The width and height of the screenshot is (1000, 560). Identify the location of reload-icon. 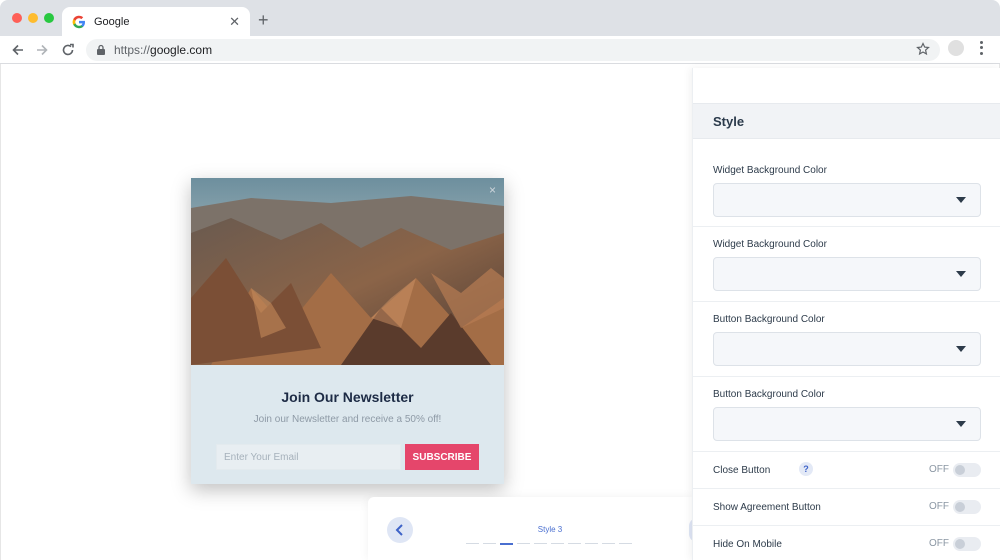
(68, 50).